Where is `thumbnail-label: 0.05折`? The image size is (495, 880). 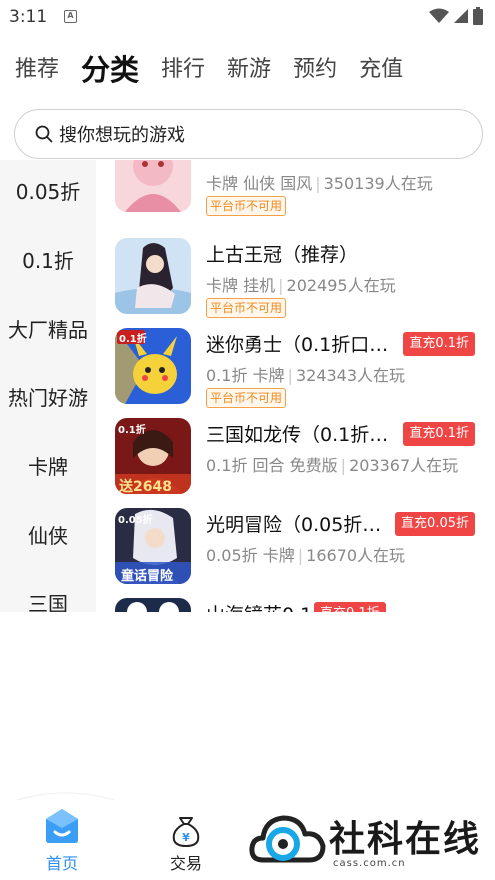 thumbnail-label: 0.05折 is located at coordinates (135, 520).